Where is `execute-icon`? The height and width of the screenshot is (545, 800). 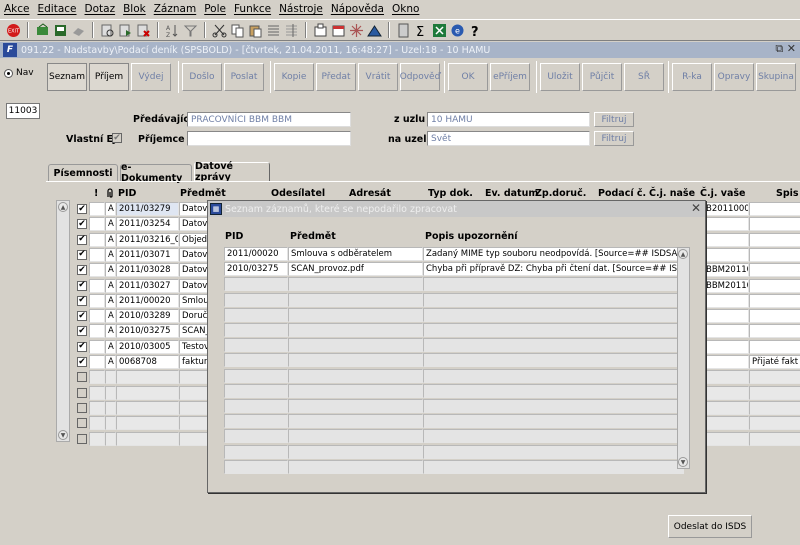 execute-icon is located at coordinates (60, 30).